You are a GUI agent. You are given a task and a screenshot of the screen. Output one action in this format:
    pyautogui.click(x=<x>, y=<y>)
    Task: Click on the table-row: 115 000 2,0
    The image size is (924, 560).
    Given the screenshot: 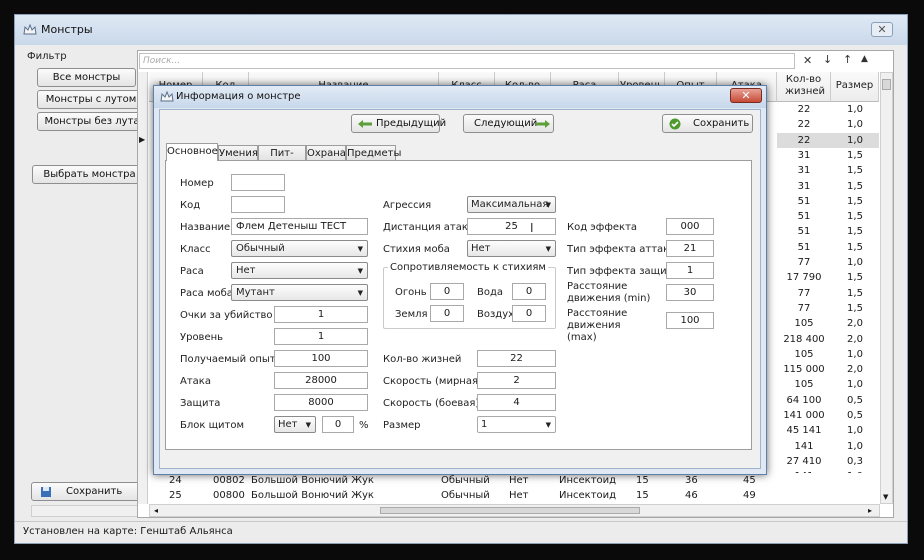 What is the action you would take?
    pyautogui.click(x=828, y=369)
    